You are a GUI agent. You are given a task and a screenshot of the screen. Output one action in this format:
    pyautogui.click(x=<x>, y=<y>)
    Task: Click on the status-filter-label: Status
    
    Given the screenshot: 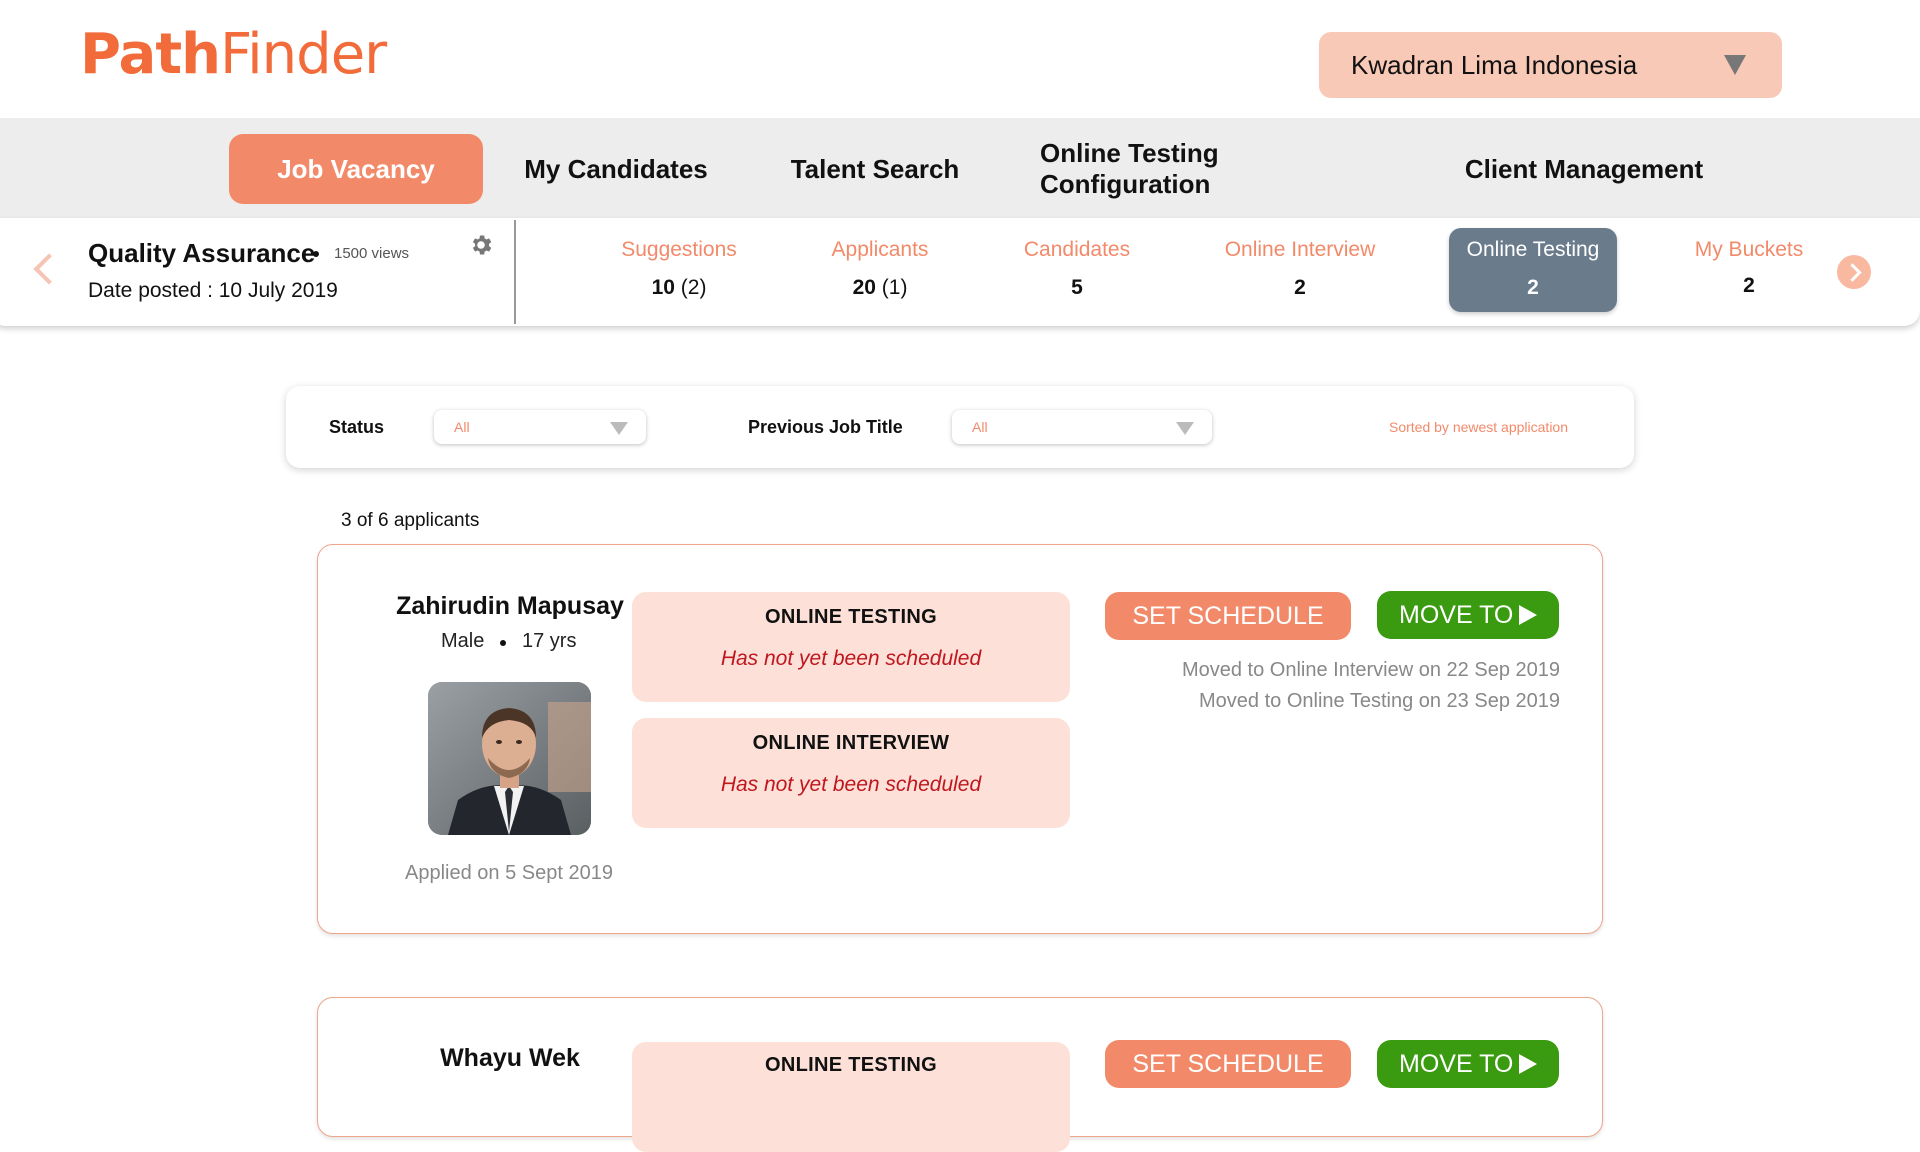 What is the action you would take?
    pyautogui.click(x=357, y=427)
    